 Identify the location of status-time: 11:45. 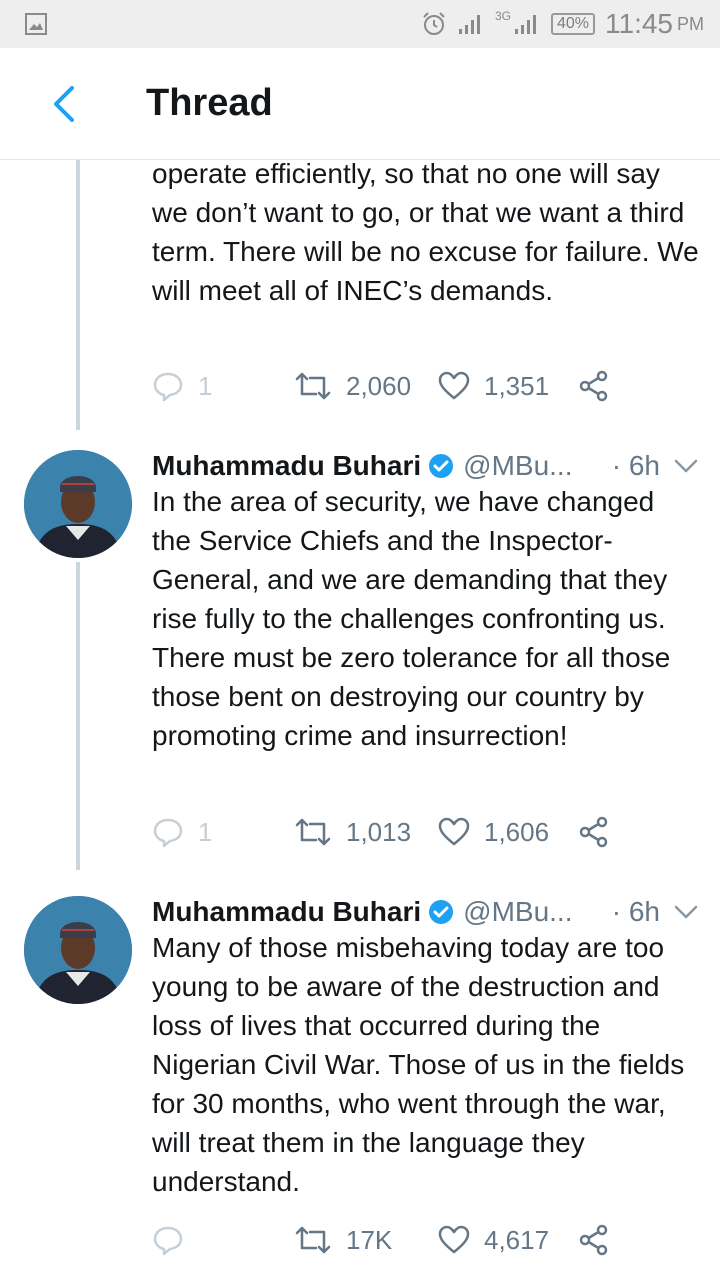
(639, 23).